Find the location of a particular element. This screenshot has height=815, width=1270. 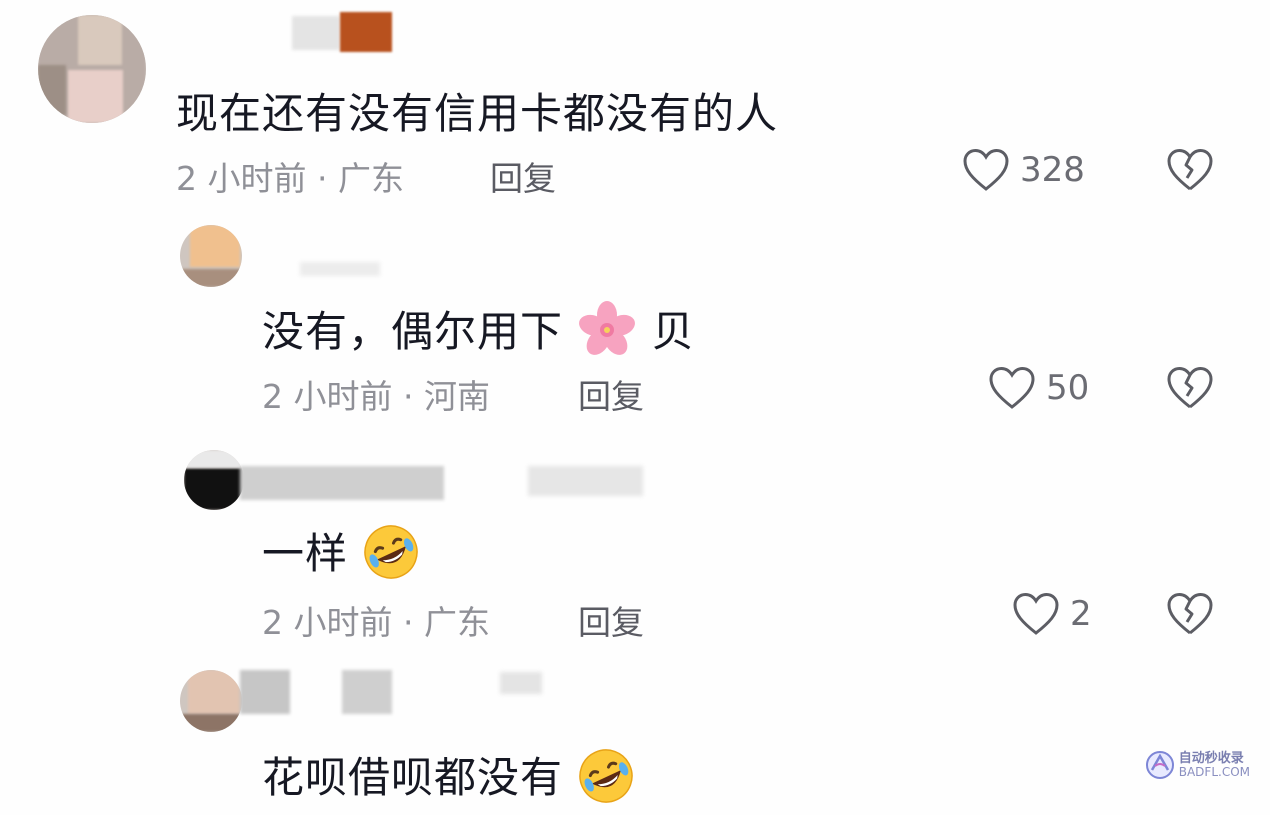

watermark-line1: 自动秒收录 is located at coordinates (1211, 758).